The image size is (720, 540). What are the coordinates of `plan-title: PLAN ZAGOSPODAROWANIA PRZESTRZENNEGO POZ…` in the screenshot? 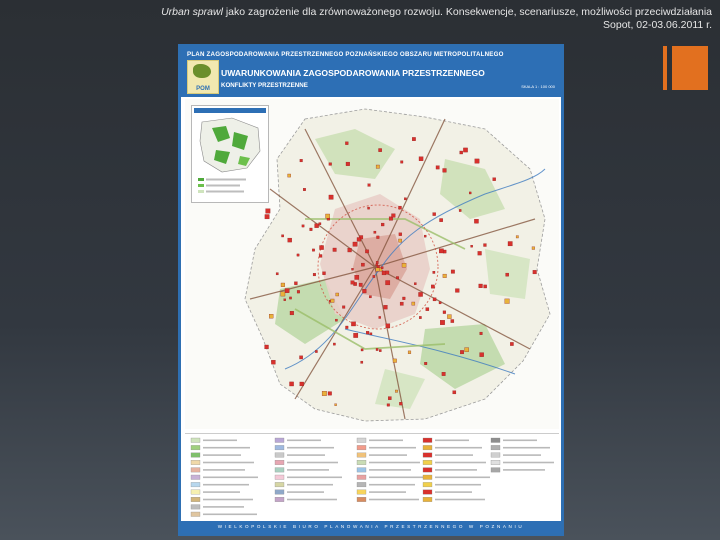 It's located at (345, 54).